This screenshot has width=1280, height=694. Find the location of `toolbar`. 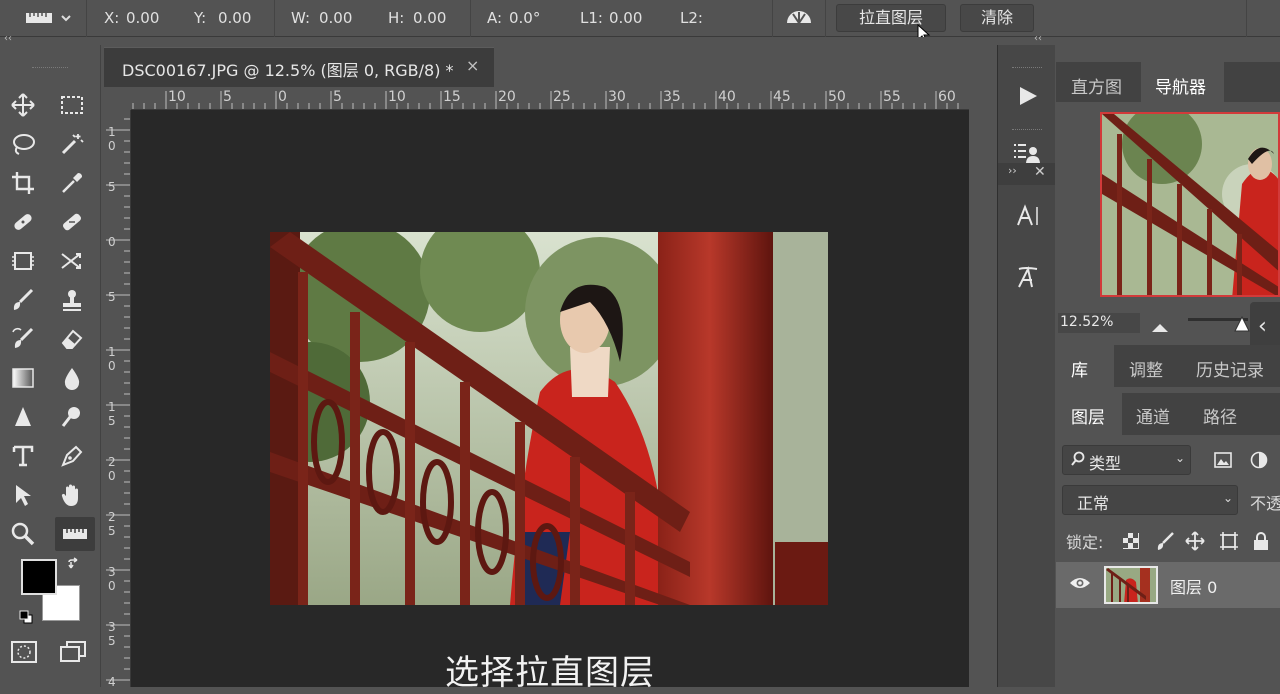

toolbar is located at coordinates (50, 366).